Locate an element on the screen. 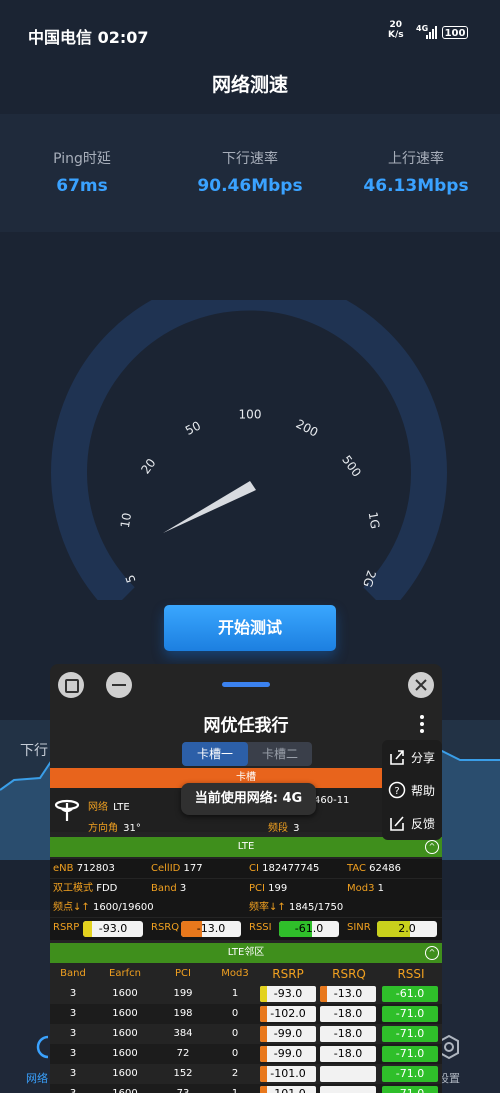 The height and width of the screenshot is (1093, 500). window-title: 网优任我行 is located at coordinates (246, 726).